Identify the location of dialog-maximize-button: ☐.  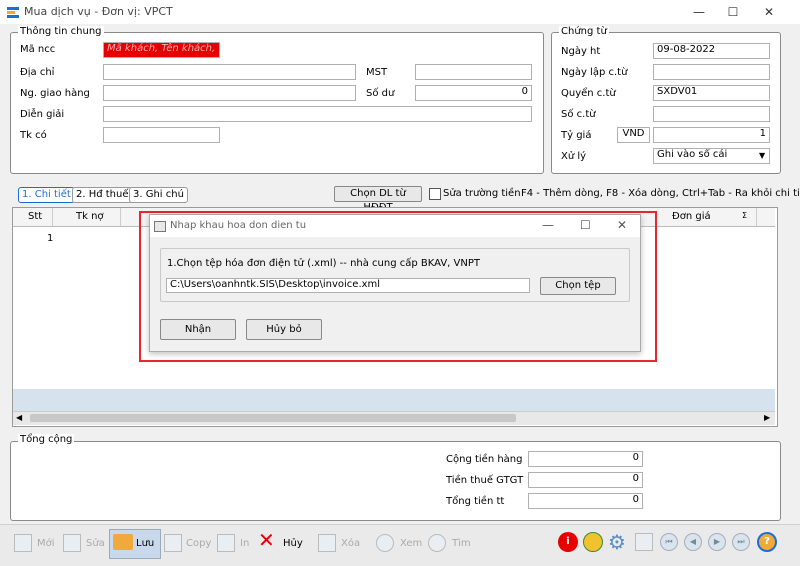
(585, 225).